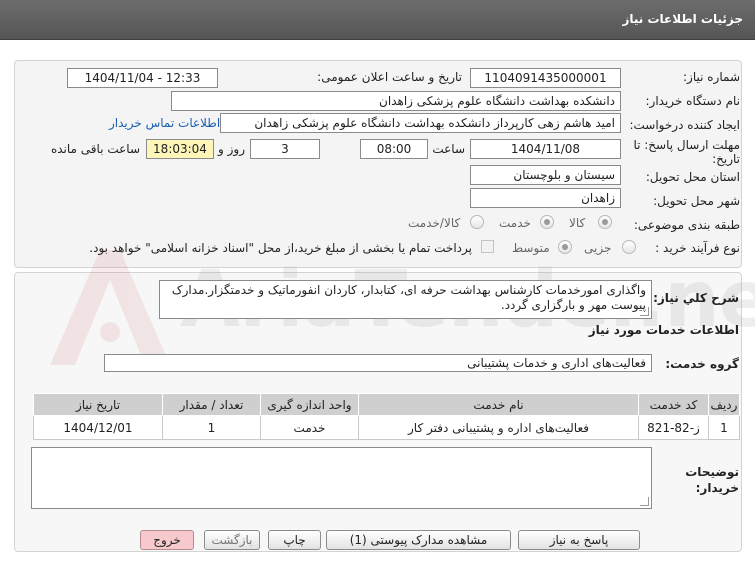 Image resolution: width=755 pixels, height=566 pixels. What do you see at coordinates (724, 404) in the screenshot?
I see `col-row-number: ردیف` at bounding box center [724, 404].